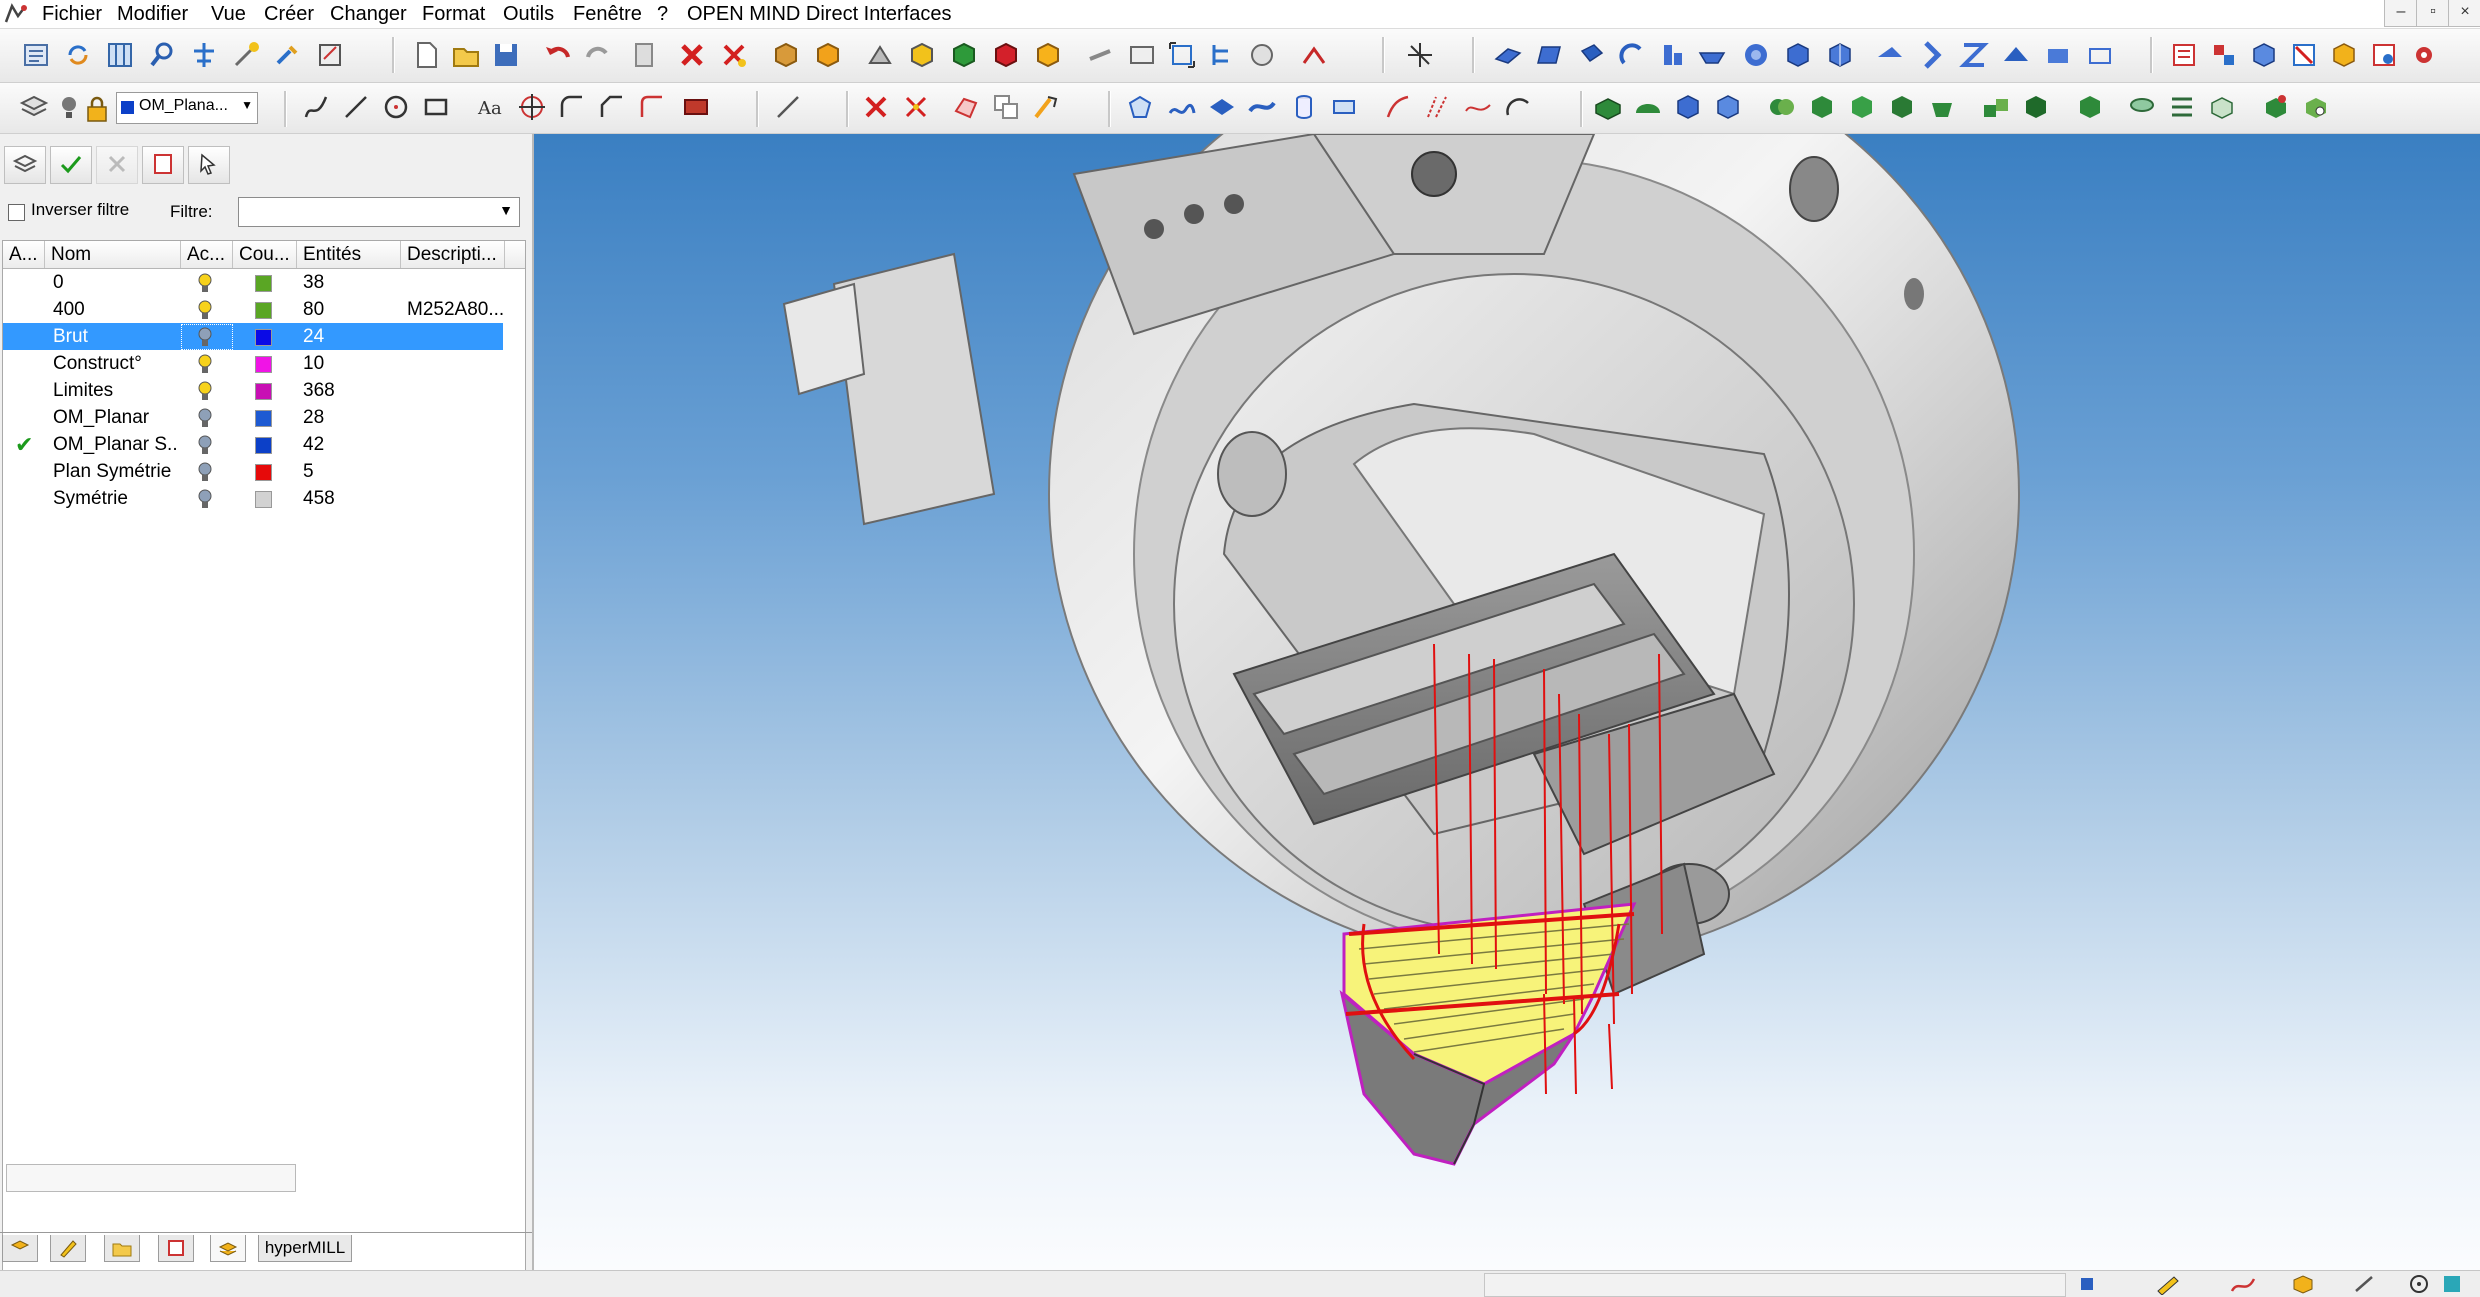 This screenshot has height=1297, width=2480. I want to click on boolean-subtract-icon, so click(1822, 107).